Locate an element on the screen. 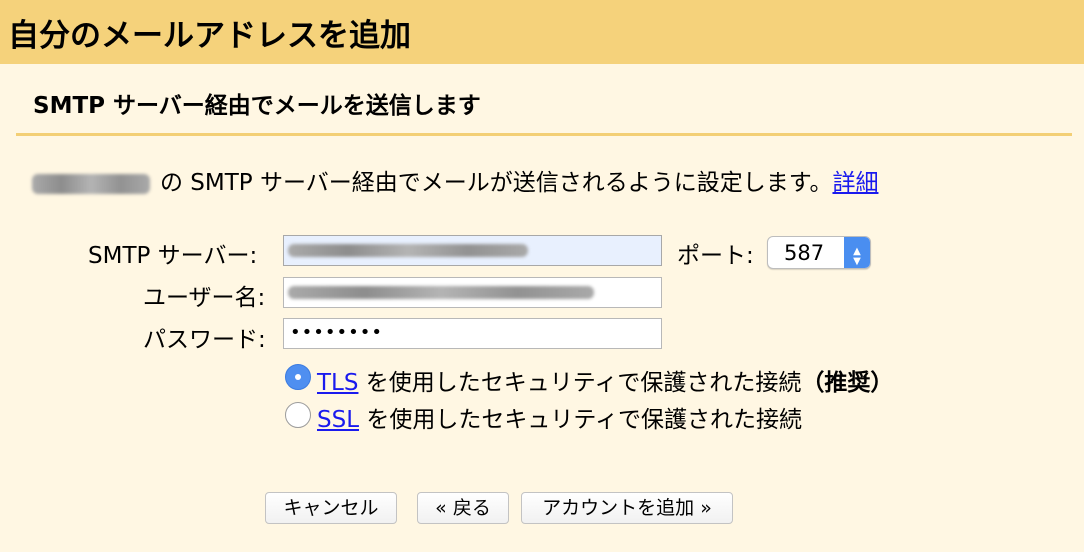 The image size is (1084, 552). tls-radio is located at coordinates (298, 377).